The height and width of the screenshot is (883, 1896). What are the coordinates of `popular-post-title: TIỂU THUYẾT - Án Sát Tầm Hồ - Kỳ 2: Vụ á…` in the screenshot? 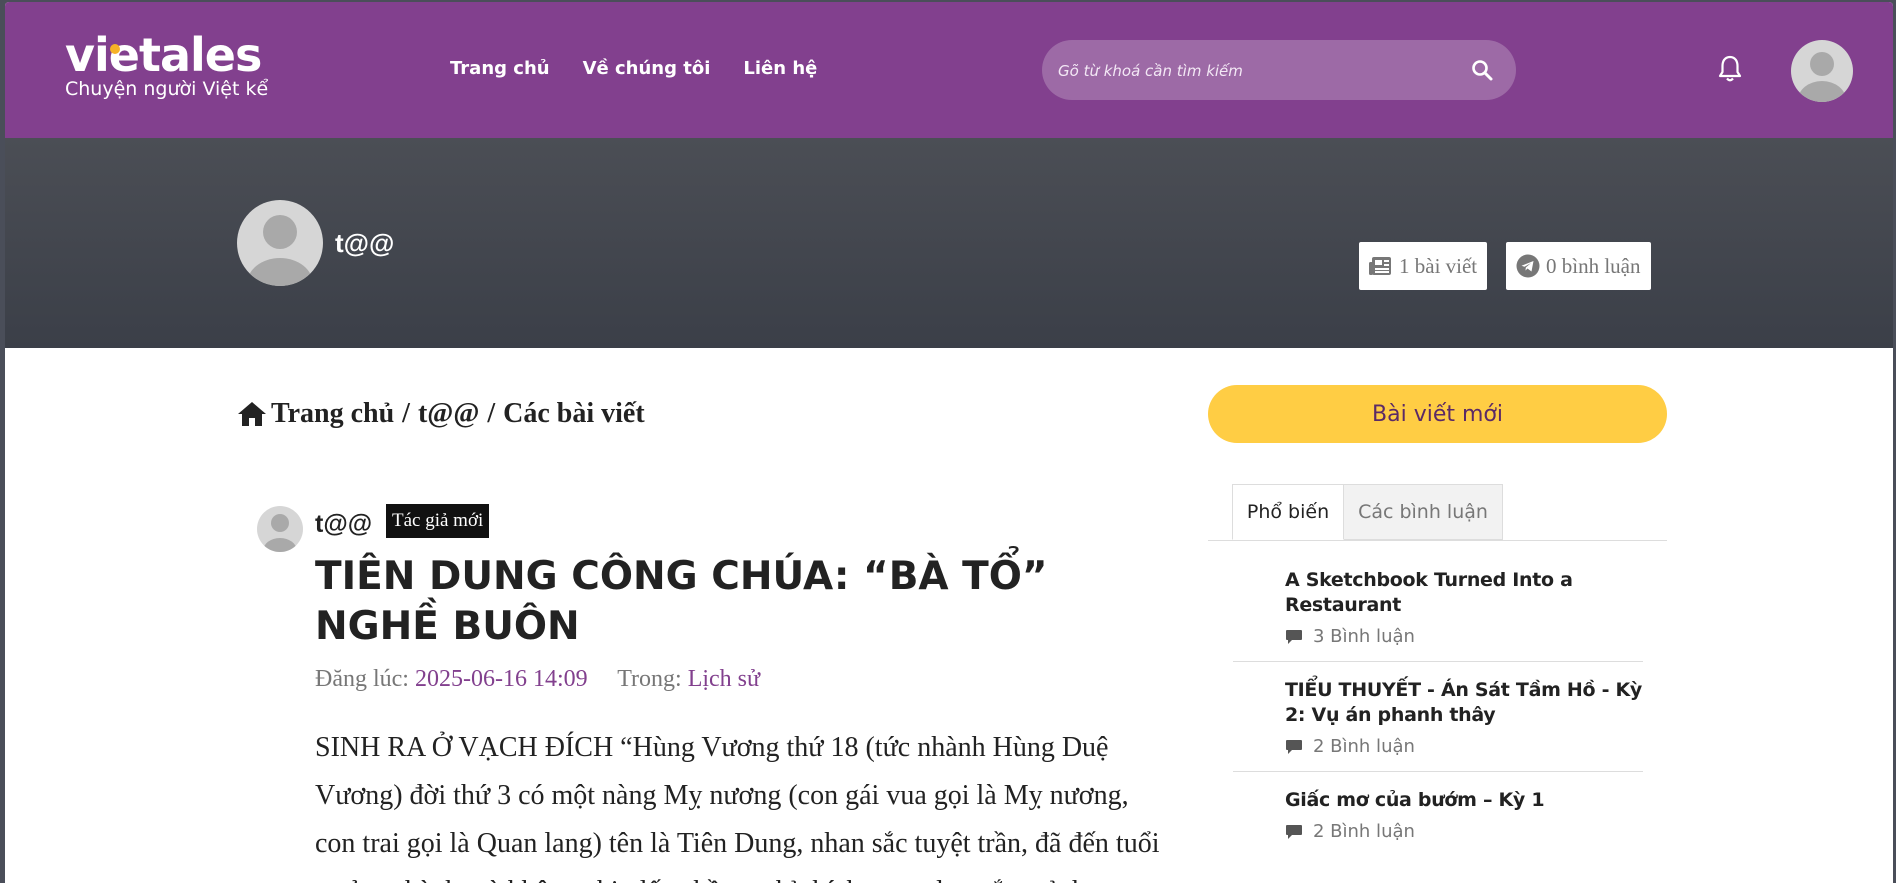 It's located at (1464, 703).